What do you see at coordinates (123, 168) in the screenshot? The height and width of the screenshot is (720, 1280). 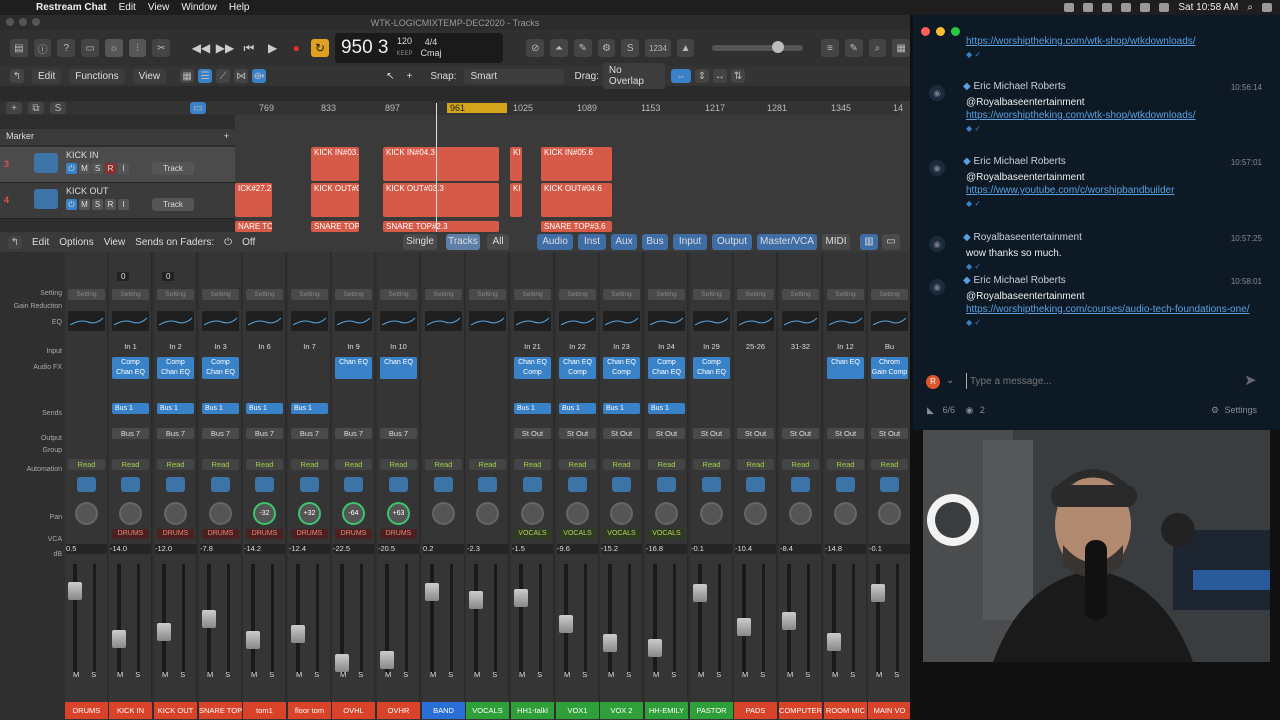 I see `input-monitor-button: I` at bounding box center [123, 168].